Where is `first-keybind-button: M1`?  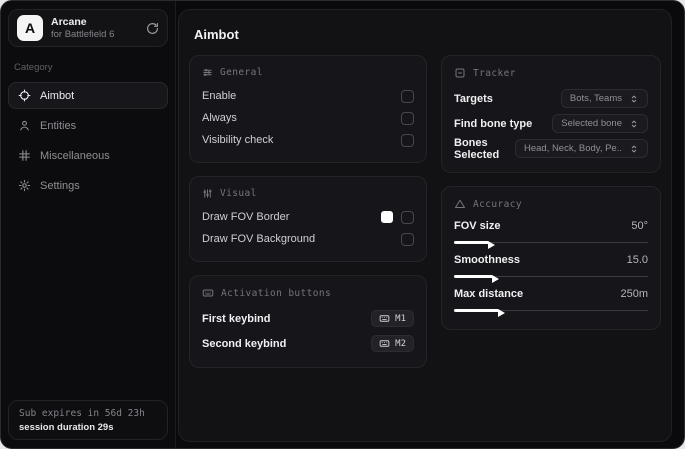
first-keybind-button: M1 is located at coordinates (392, 318).